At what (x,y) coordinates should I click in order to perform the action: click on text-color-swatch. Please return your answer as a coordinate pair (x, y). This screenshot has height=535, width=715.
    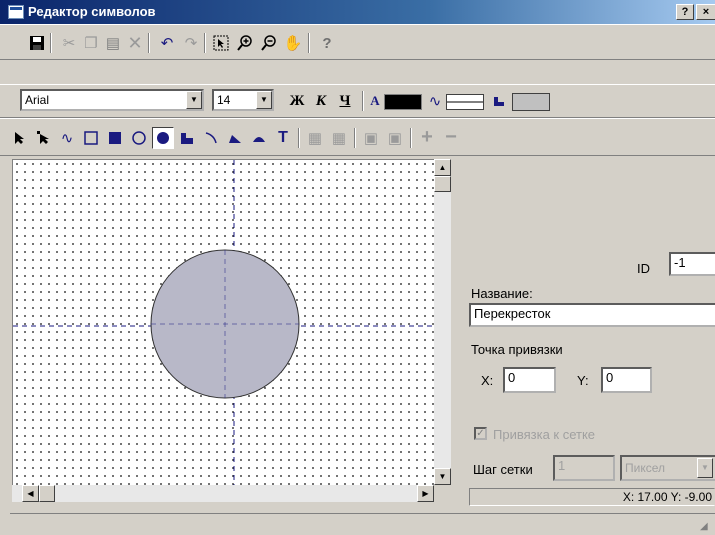
    Looking at the image, I should click on (403, 102).